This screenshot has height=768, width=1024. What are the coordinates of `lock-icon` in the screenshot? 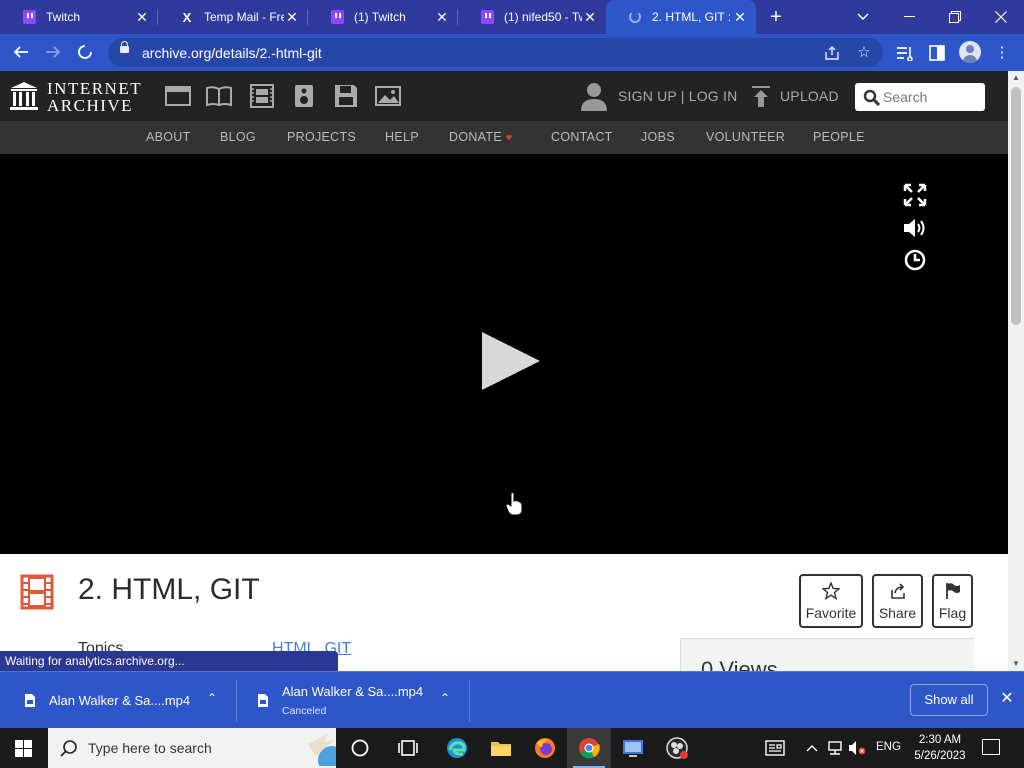 It's located at (124, 47).